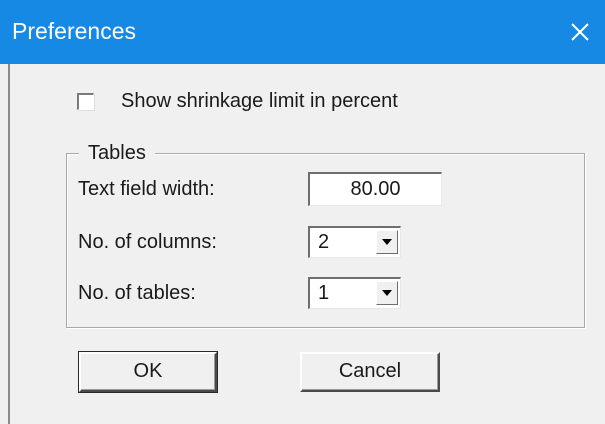 The height and width of the screenshot is (424, 605). I want to click on show-shrinkage-label: Show shrinkage limit in percent, so click(259, 101).